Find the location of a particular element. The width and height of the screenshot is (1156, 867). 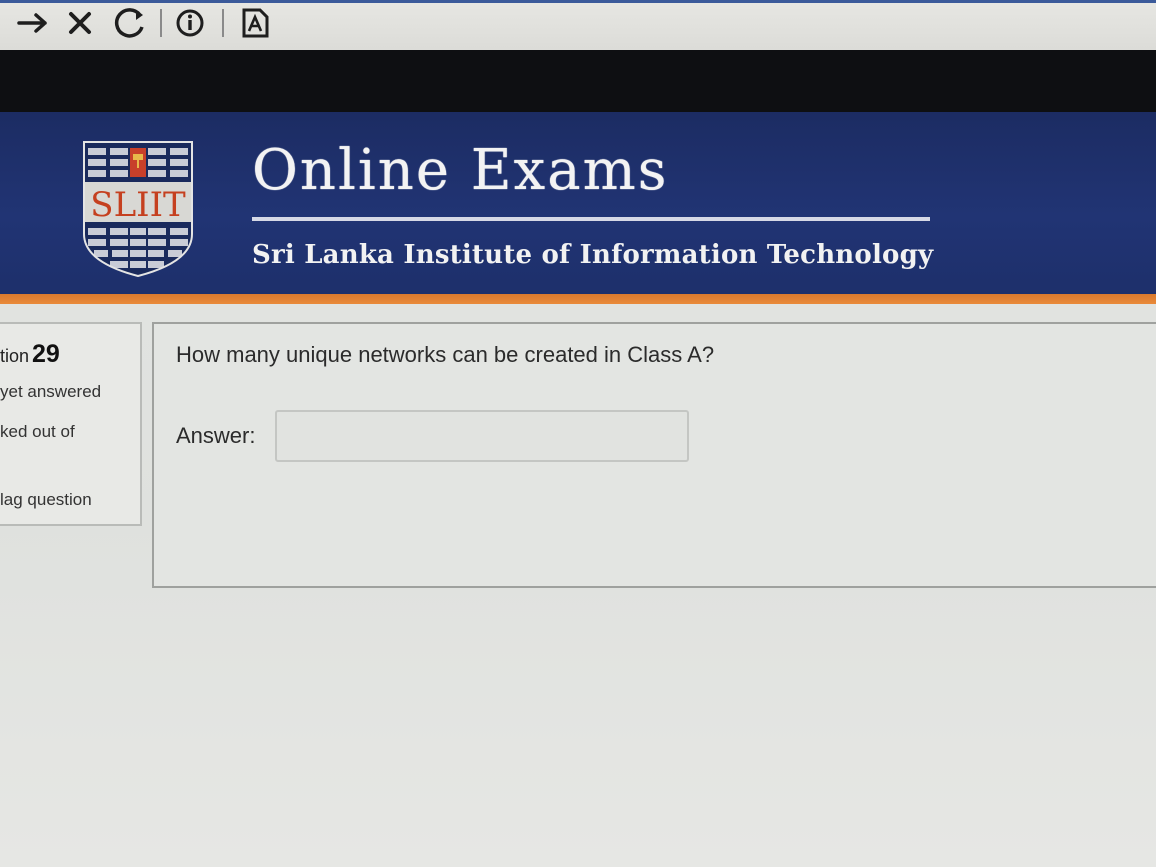

reader-icon is located at coordinates (255, 23).